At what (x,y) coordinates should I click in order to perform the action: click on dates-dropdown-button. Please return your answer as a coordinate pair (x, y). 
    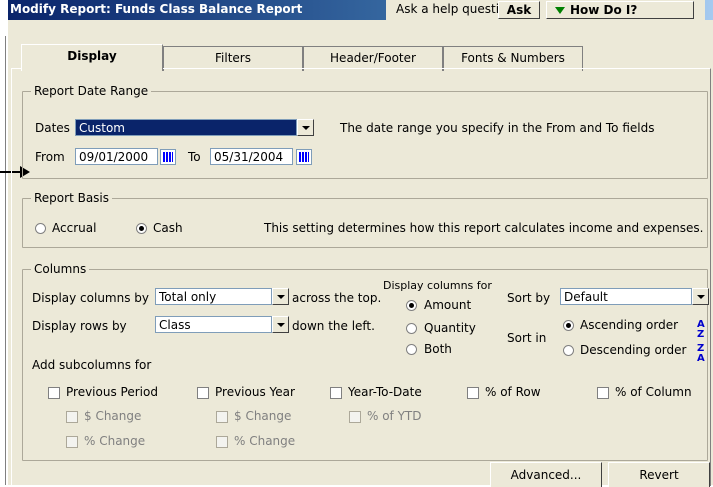
    Looking at the image, I should click on (305, 127).